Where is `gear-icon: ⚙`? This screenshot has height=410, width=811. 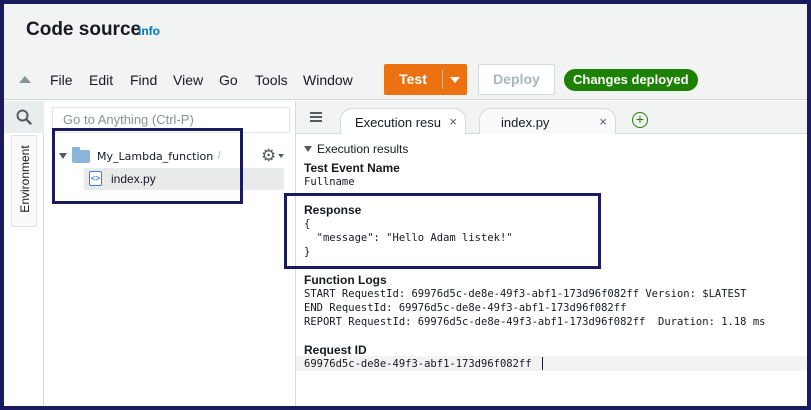 gear-icon: ⚙ is located at coordinates (268, 156).